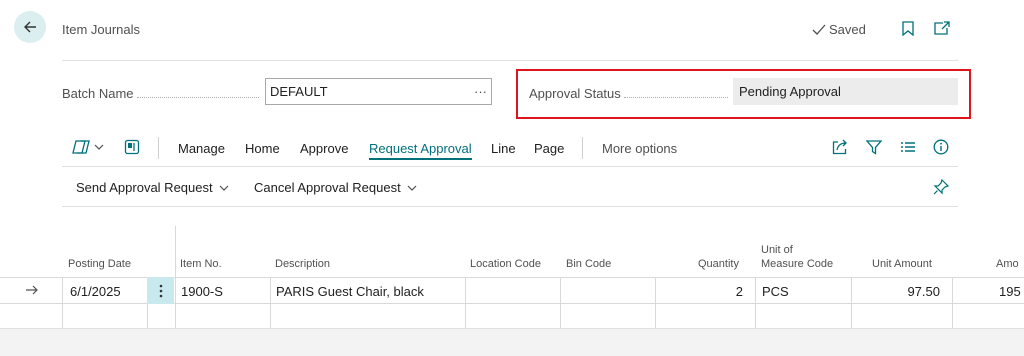 The image size is (1024, 356). Describe the element at coordinates (201, 264) in the screenshot. I see `column-header-item-no: Item No.` at that location.